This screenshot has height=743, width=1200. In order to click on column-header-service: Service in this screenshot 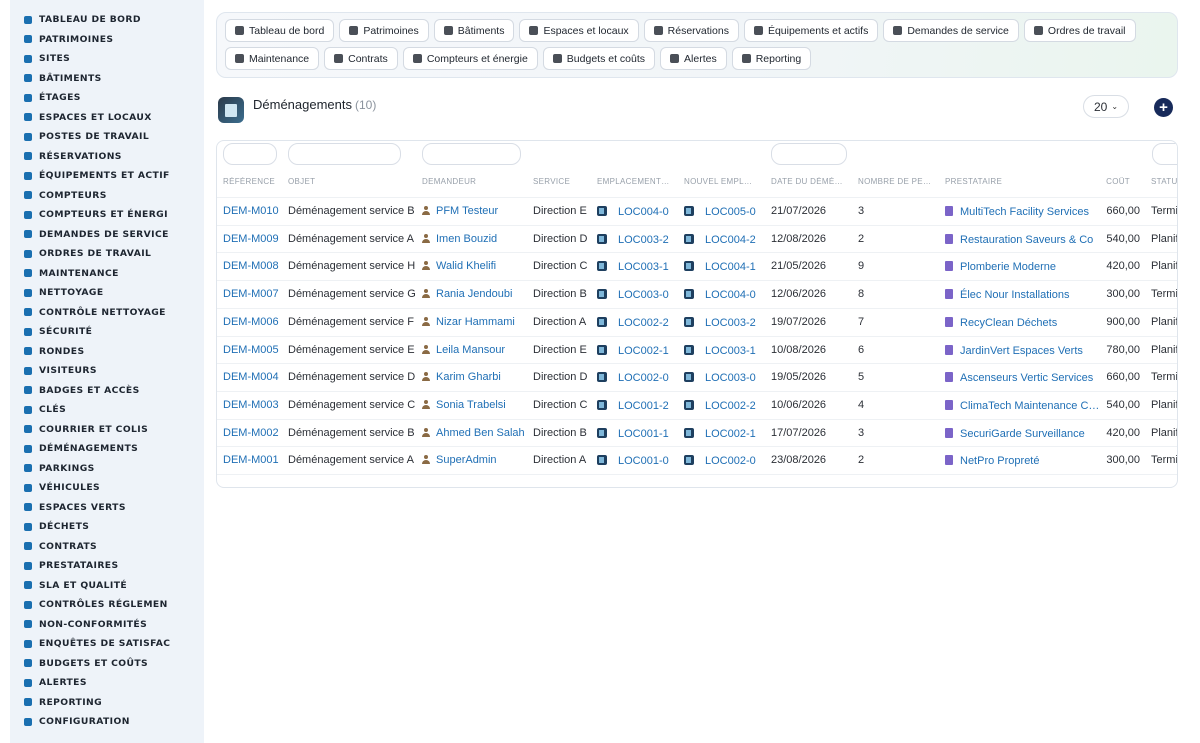, I will do `click(563, 181)`.